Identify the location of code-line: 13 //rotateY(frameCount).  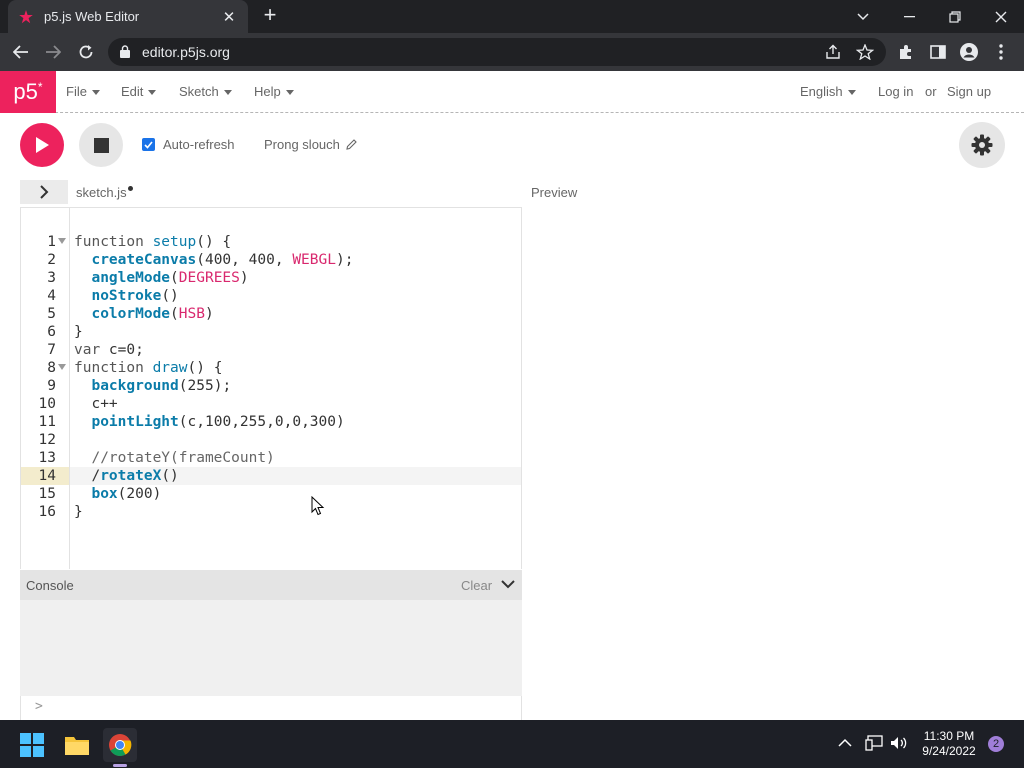
(270, 458).